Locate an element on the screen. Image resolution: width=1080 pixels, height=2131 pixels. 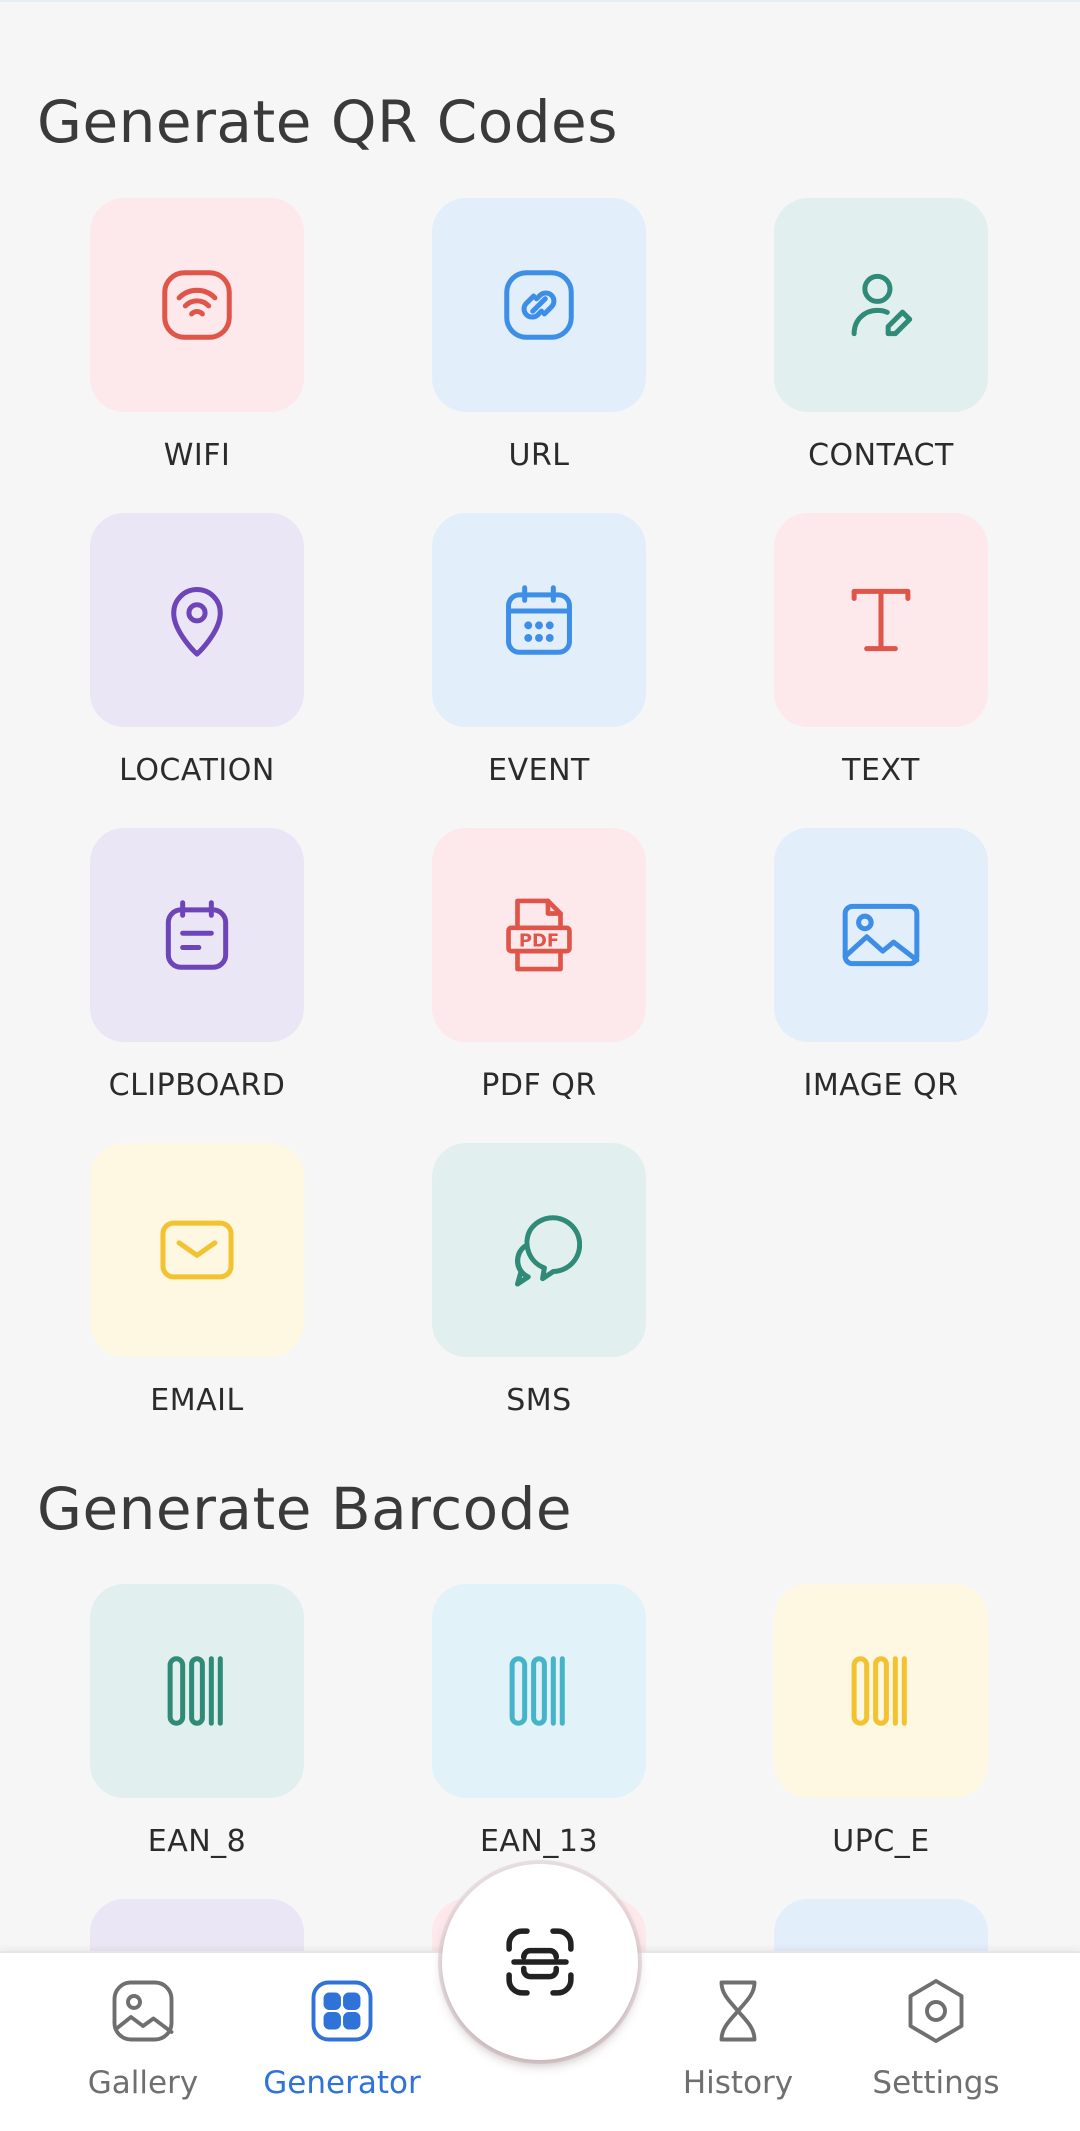
pdf-icon: PDF is located at coordinates (539, 935).